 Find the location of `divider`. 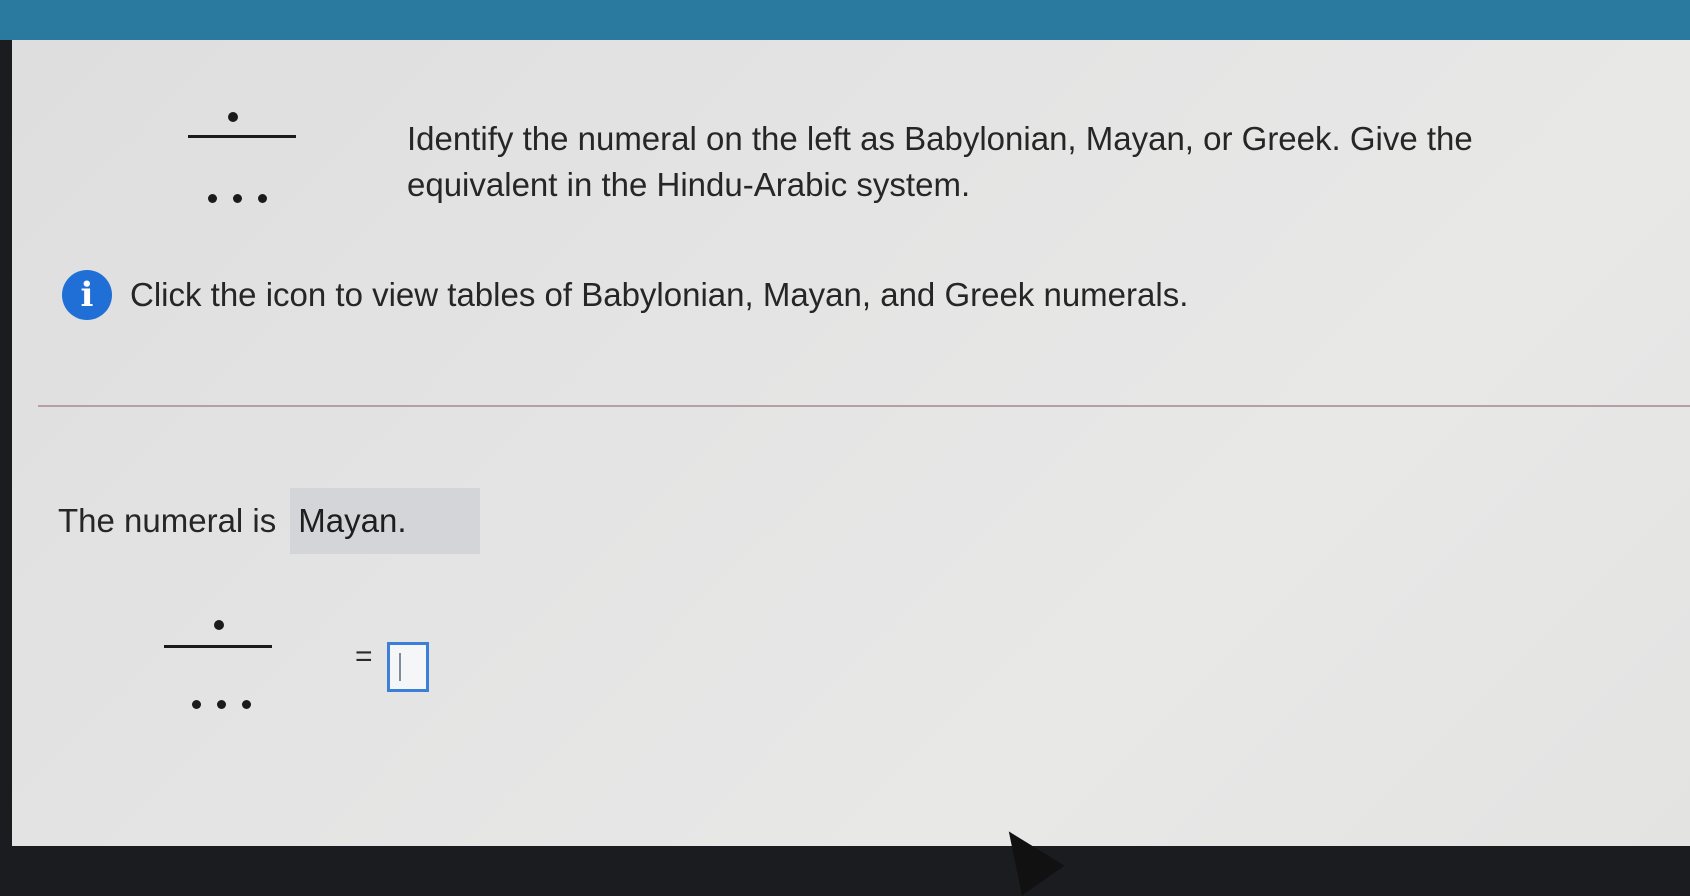

divider is located at coordinates (864, 406).